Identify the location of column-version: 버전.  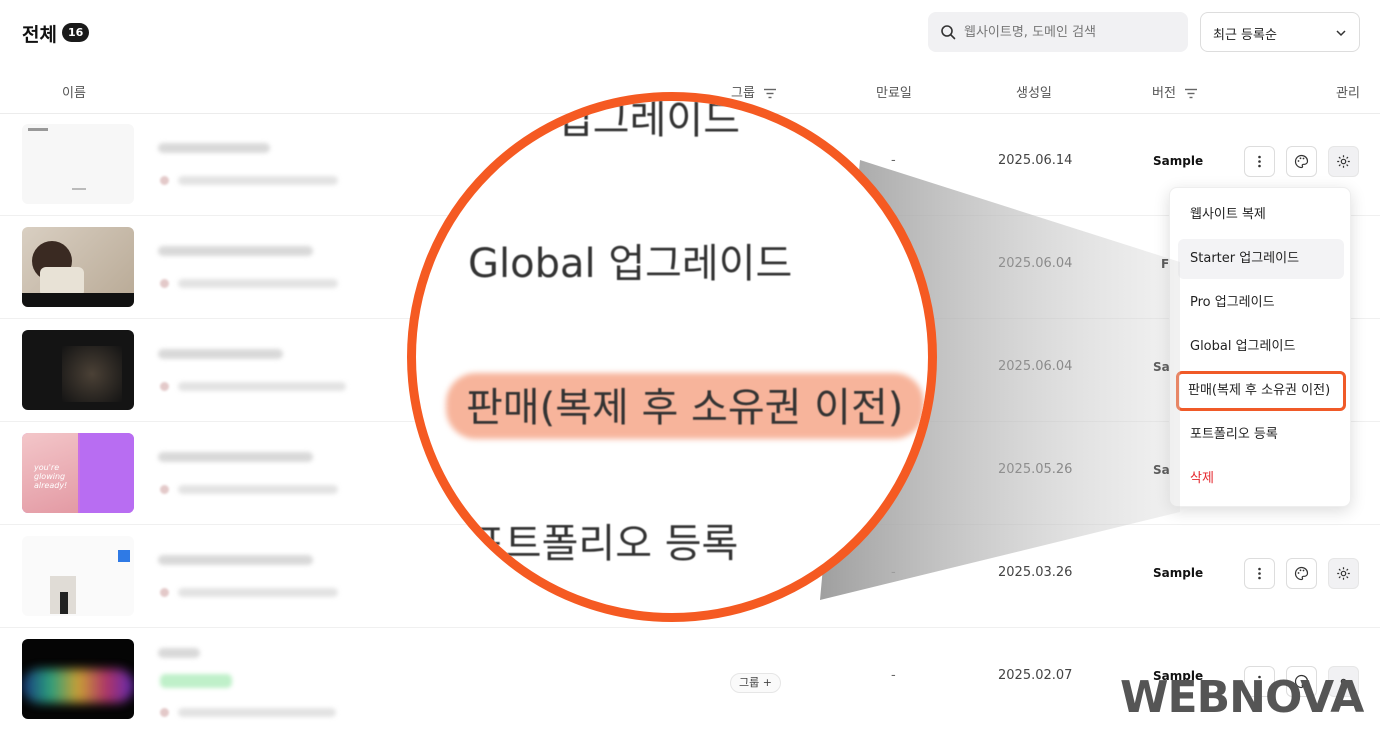
(1175, 91).